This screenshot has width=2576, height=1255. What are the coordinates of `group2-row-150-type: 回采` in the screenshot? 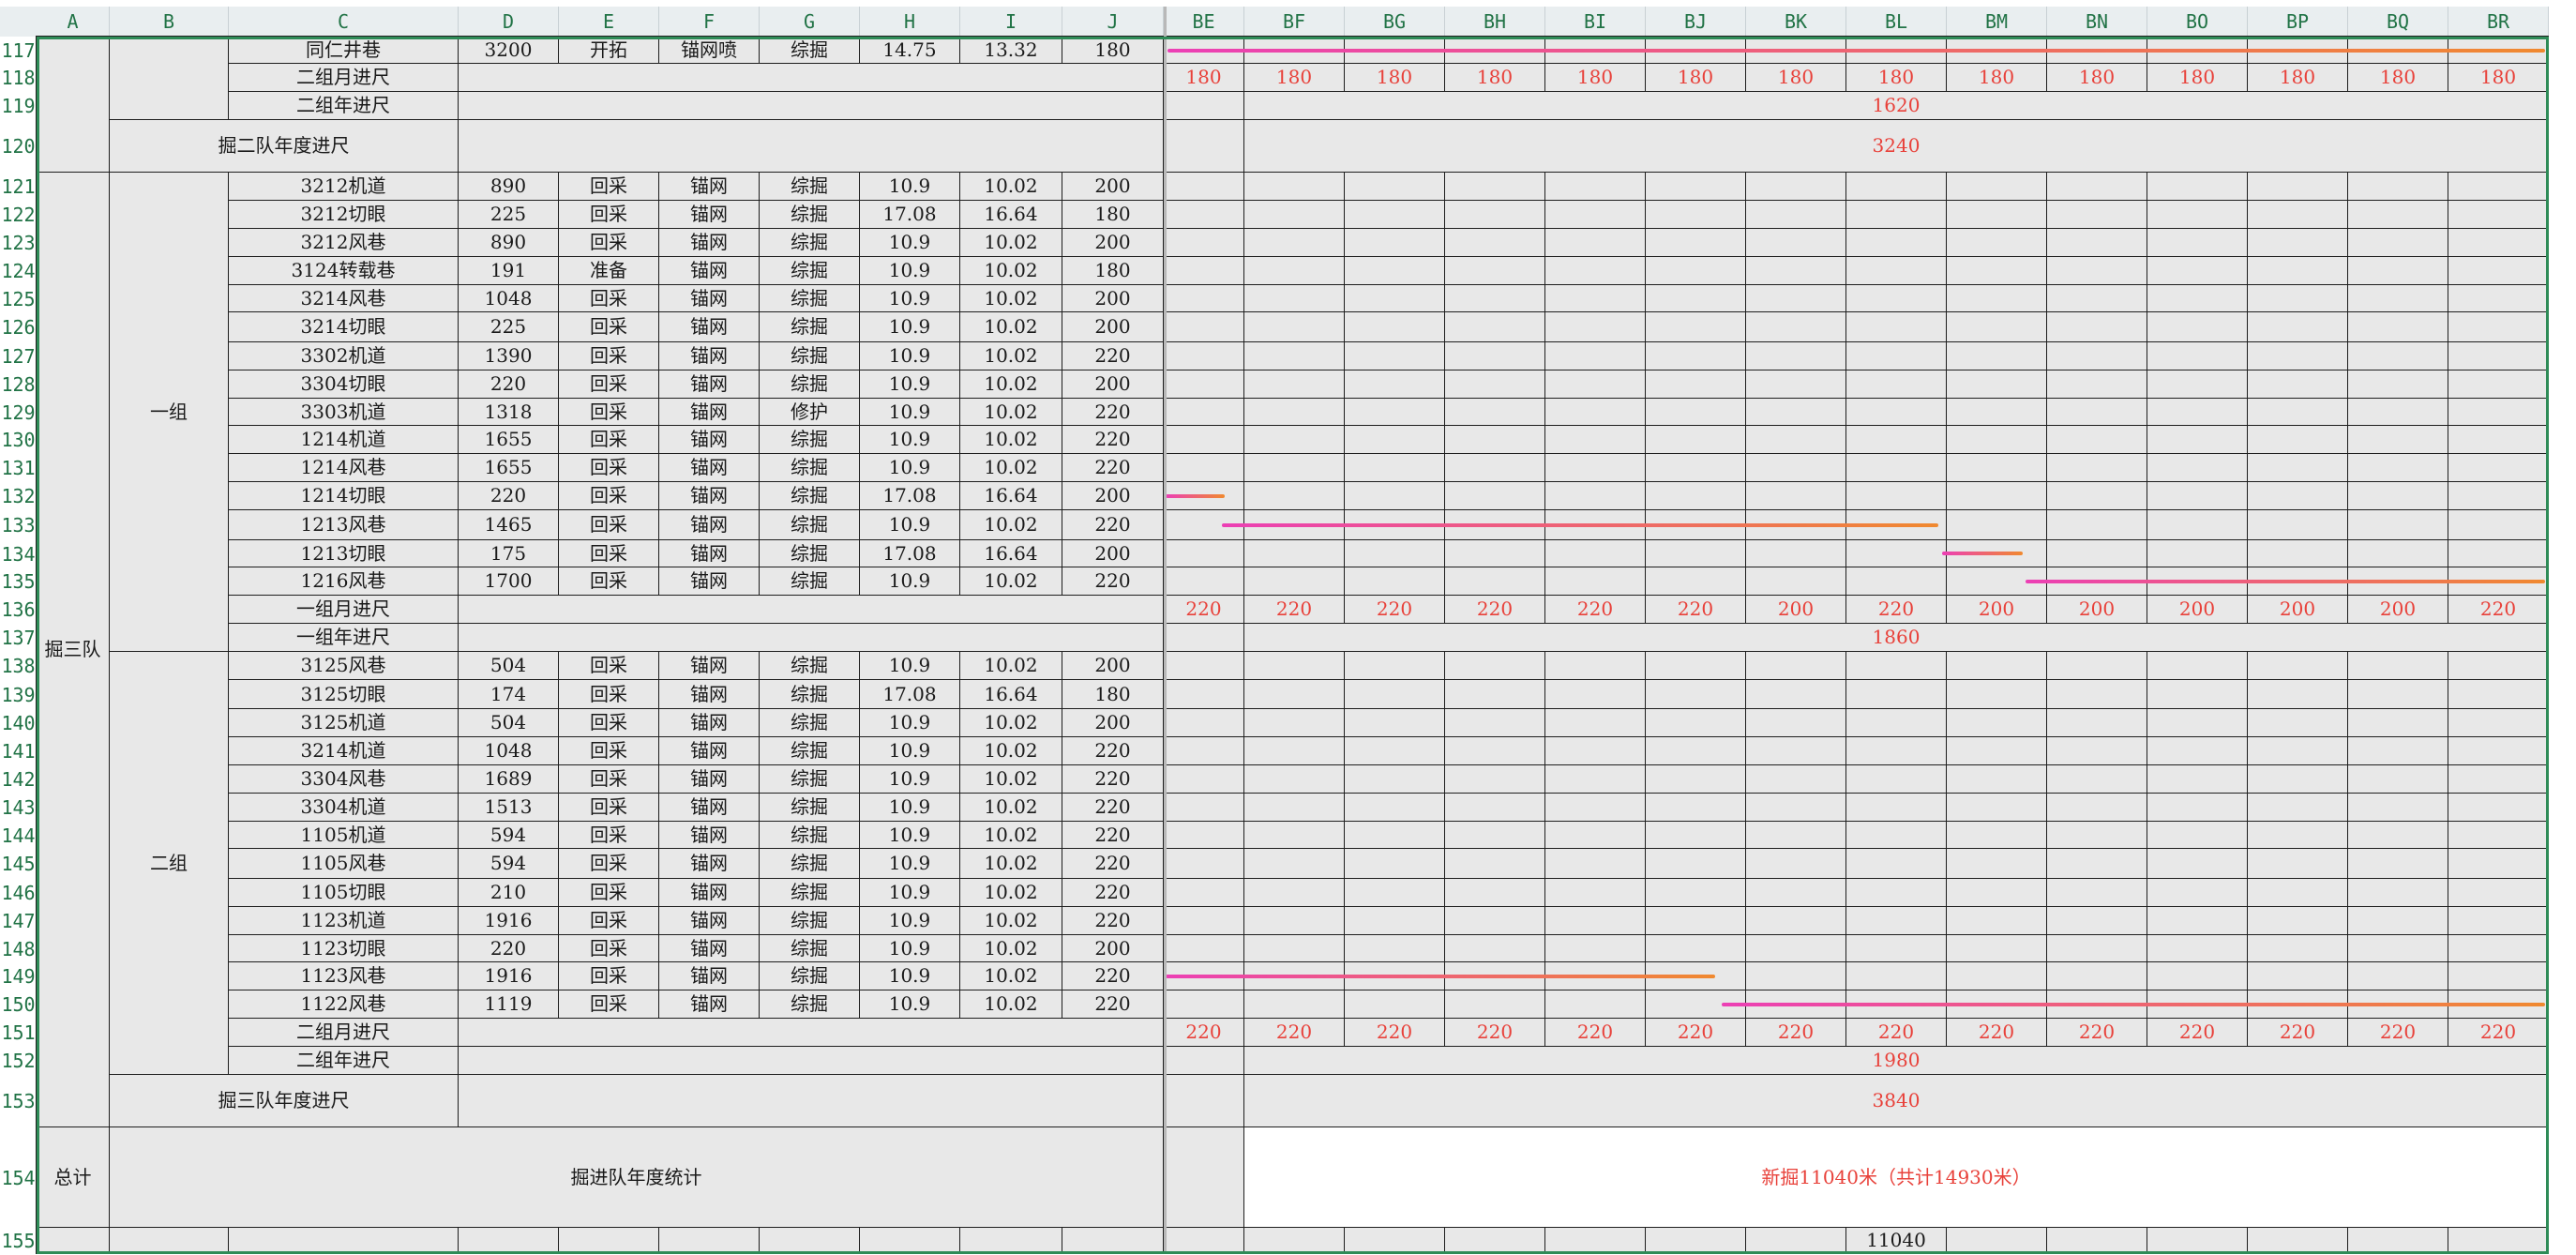 It's located at (608, 1004).